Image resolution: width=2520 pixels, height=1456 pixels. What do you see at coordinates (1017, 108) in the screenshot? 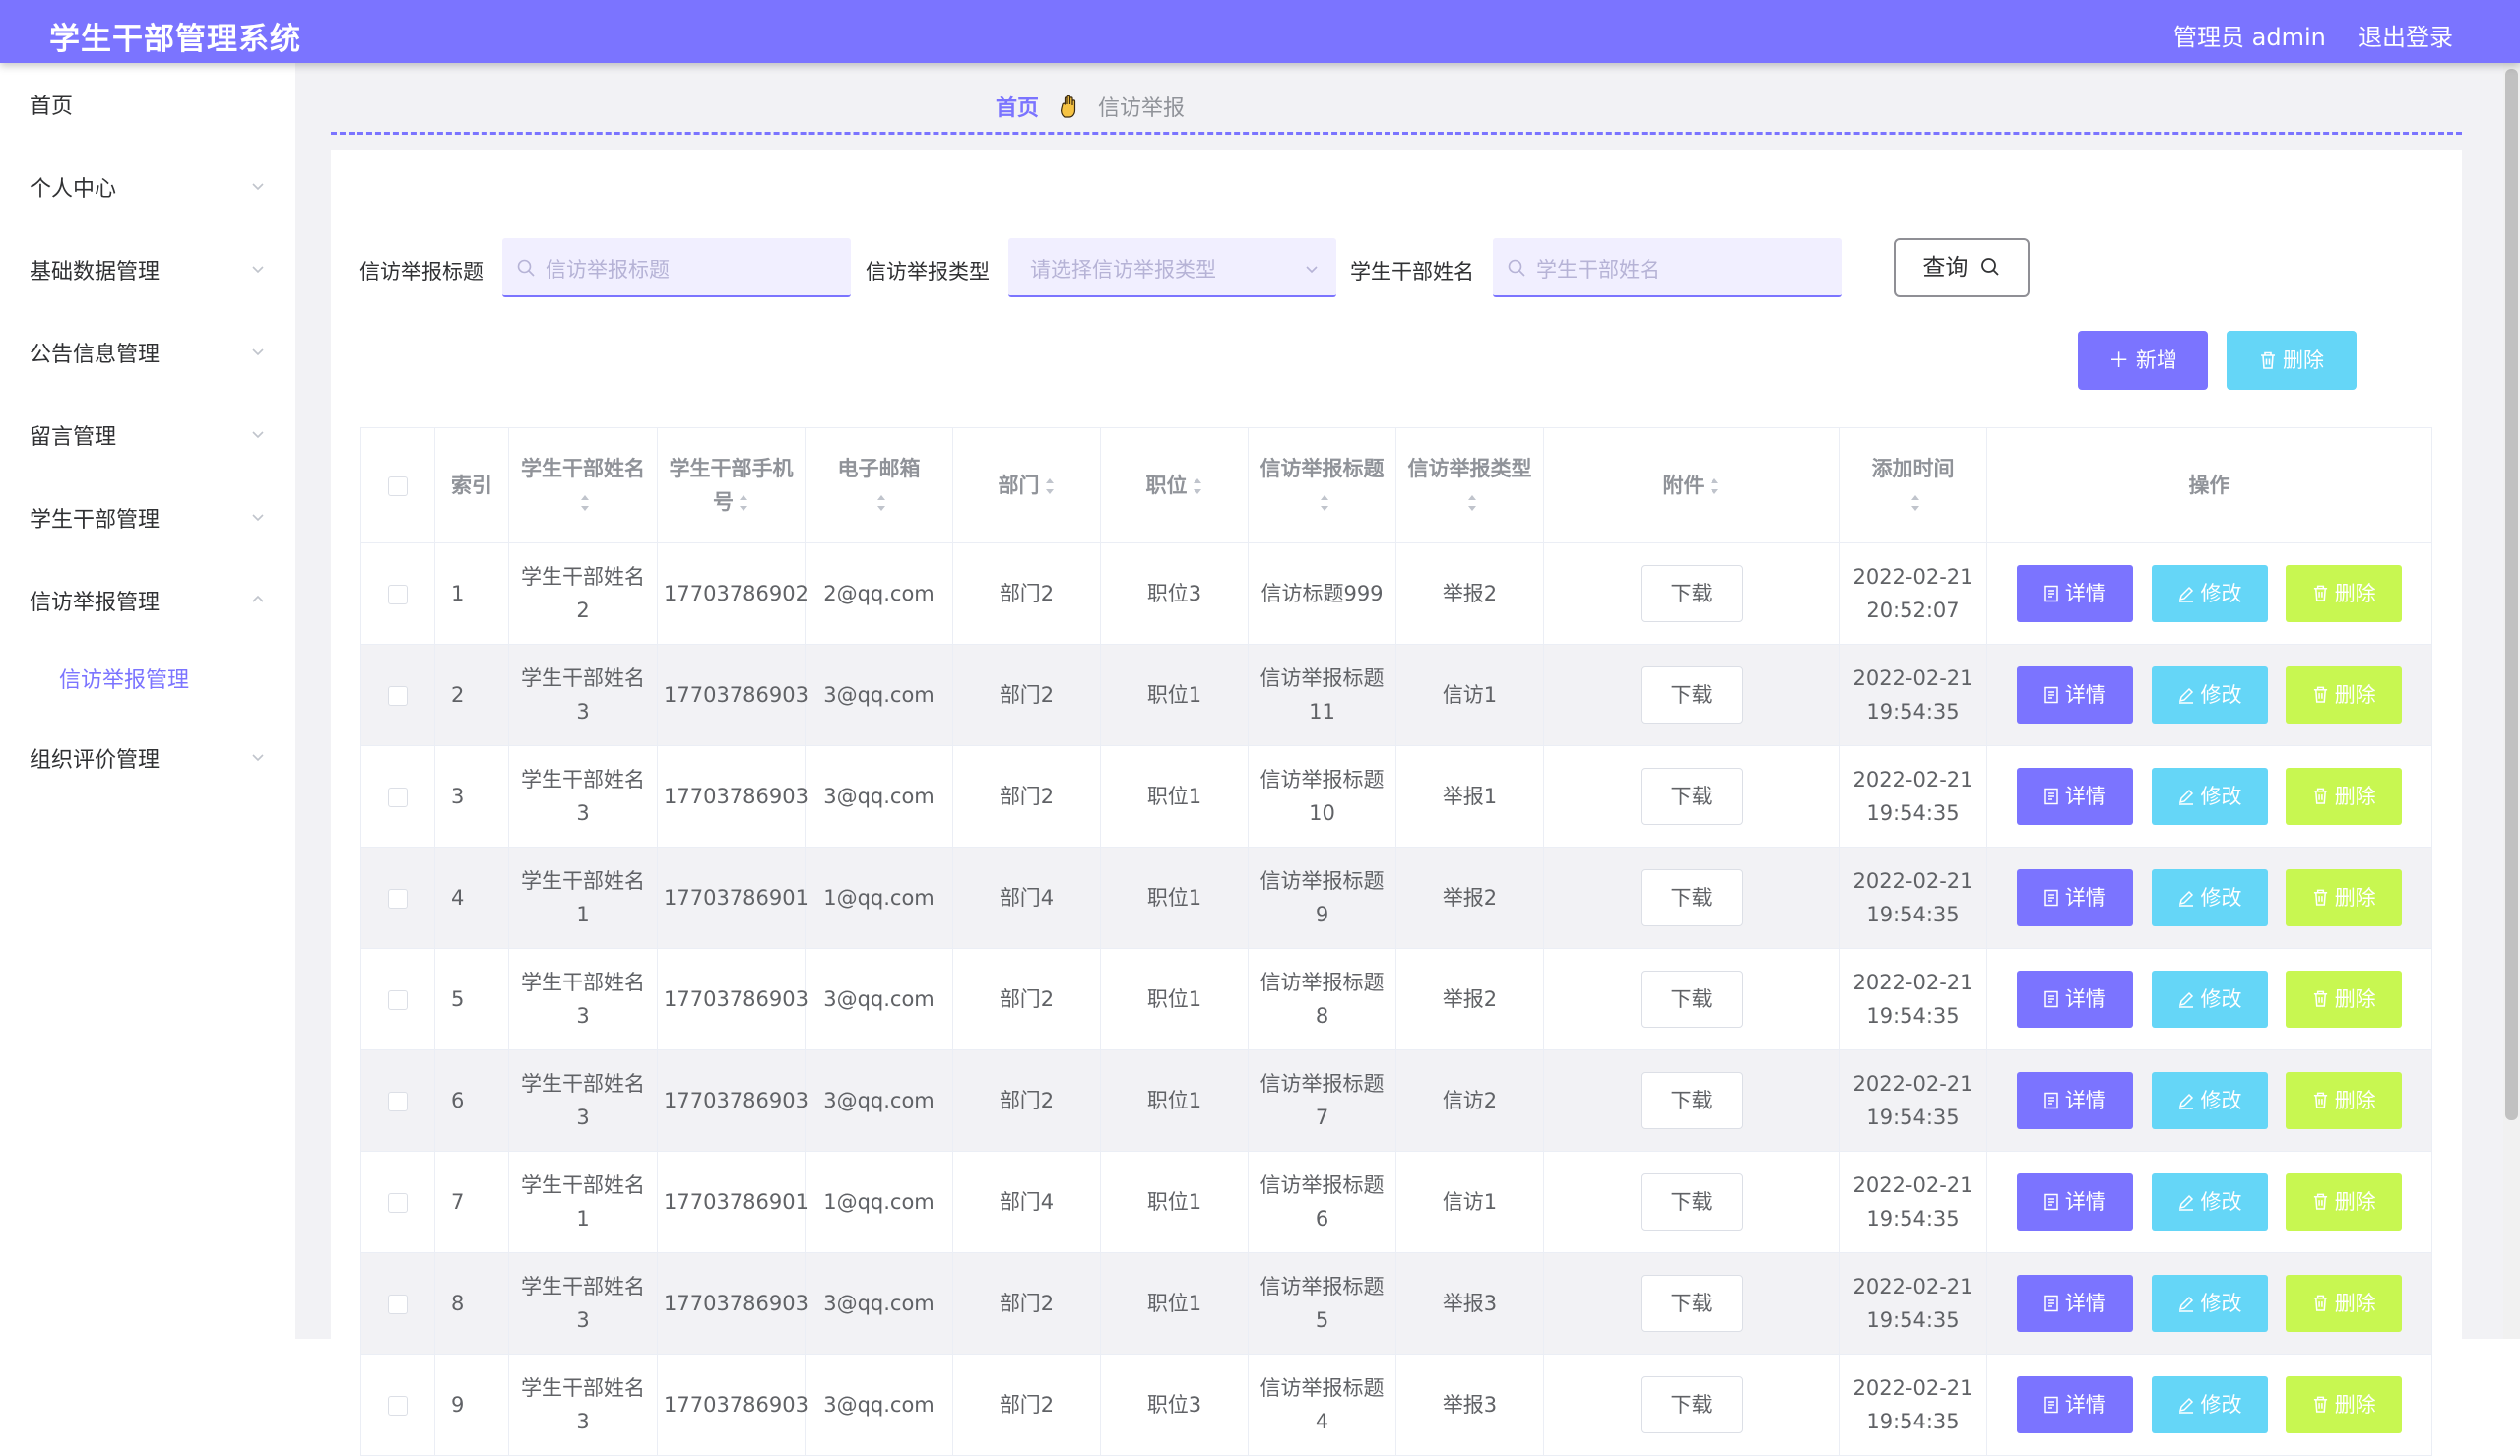
I see `breadcrumb-home: 首页` at bounding box center [1017, 108].